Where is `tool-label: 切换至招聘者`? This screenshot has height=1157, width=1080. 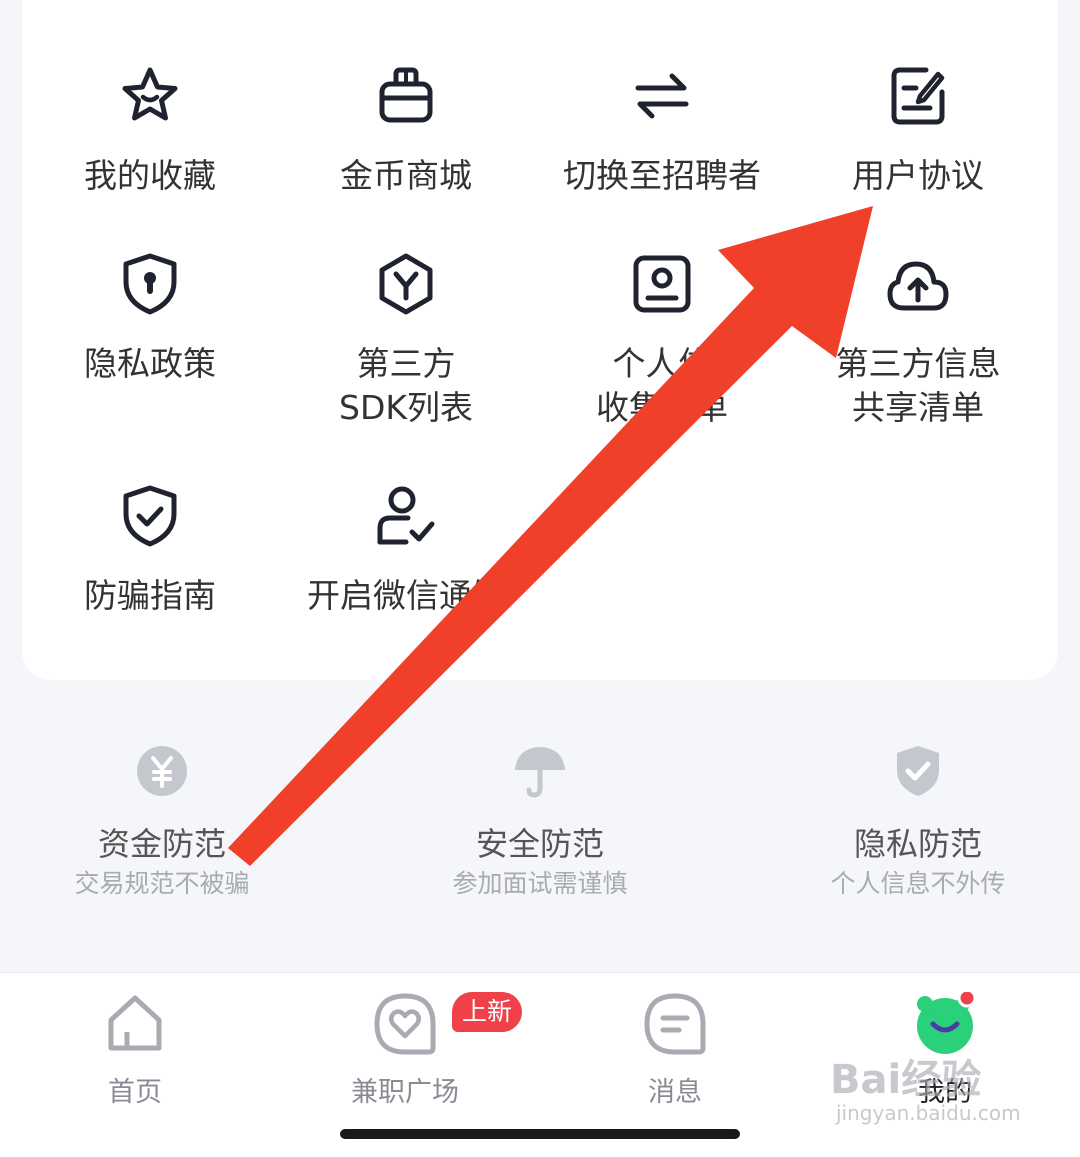 tool-label: 切换至招聘者 is located at coordinates (662, 175).